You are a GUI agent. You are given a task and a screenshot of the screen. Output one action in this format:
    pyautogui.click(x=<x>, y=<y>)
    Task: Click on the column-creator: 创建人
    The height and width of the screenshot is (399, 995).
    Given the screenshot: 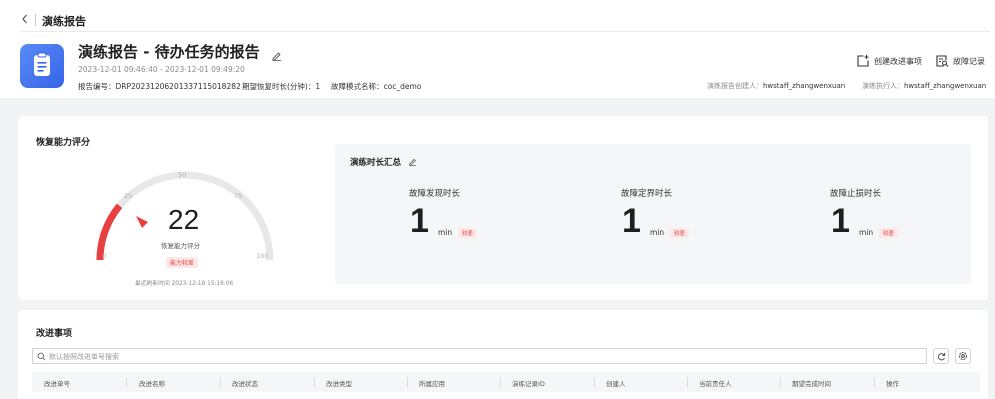 What is the action you would take?
    pyautogui.click(x=616, y=384)
    